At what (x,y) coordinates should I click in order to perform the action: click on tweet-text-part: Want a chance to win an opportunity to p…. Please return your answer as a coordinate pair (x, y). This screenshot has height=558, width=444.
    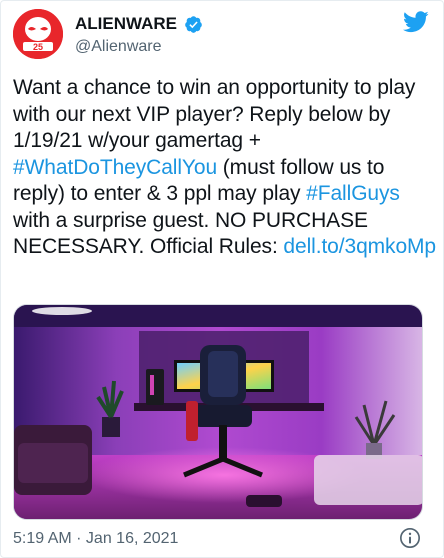
    Looking at the image, I should click on (214, 114).